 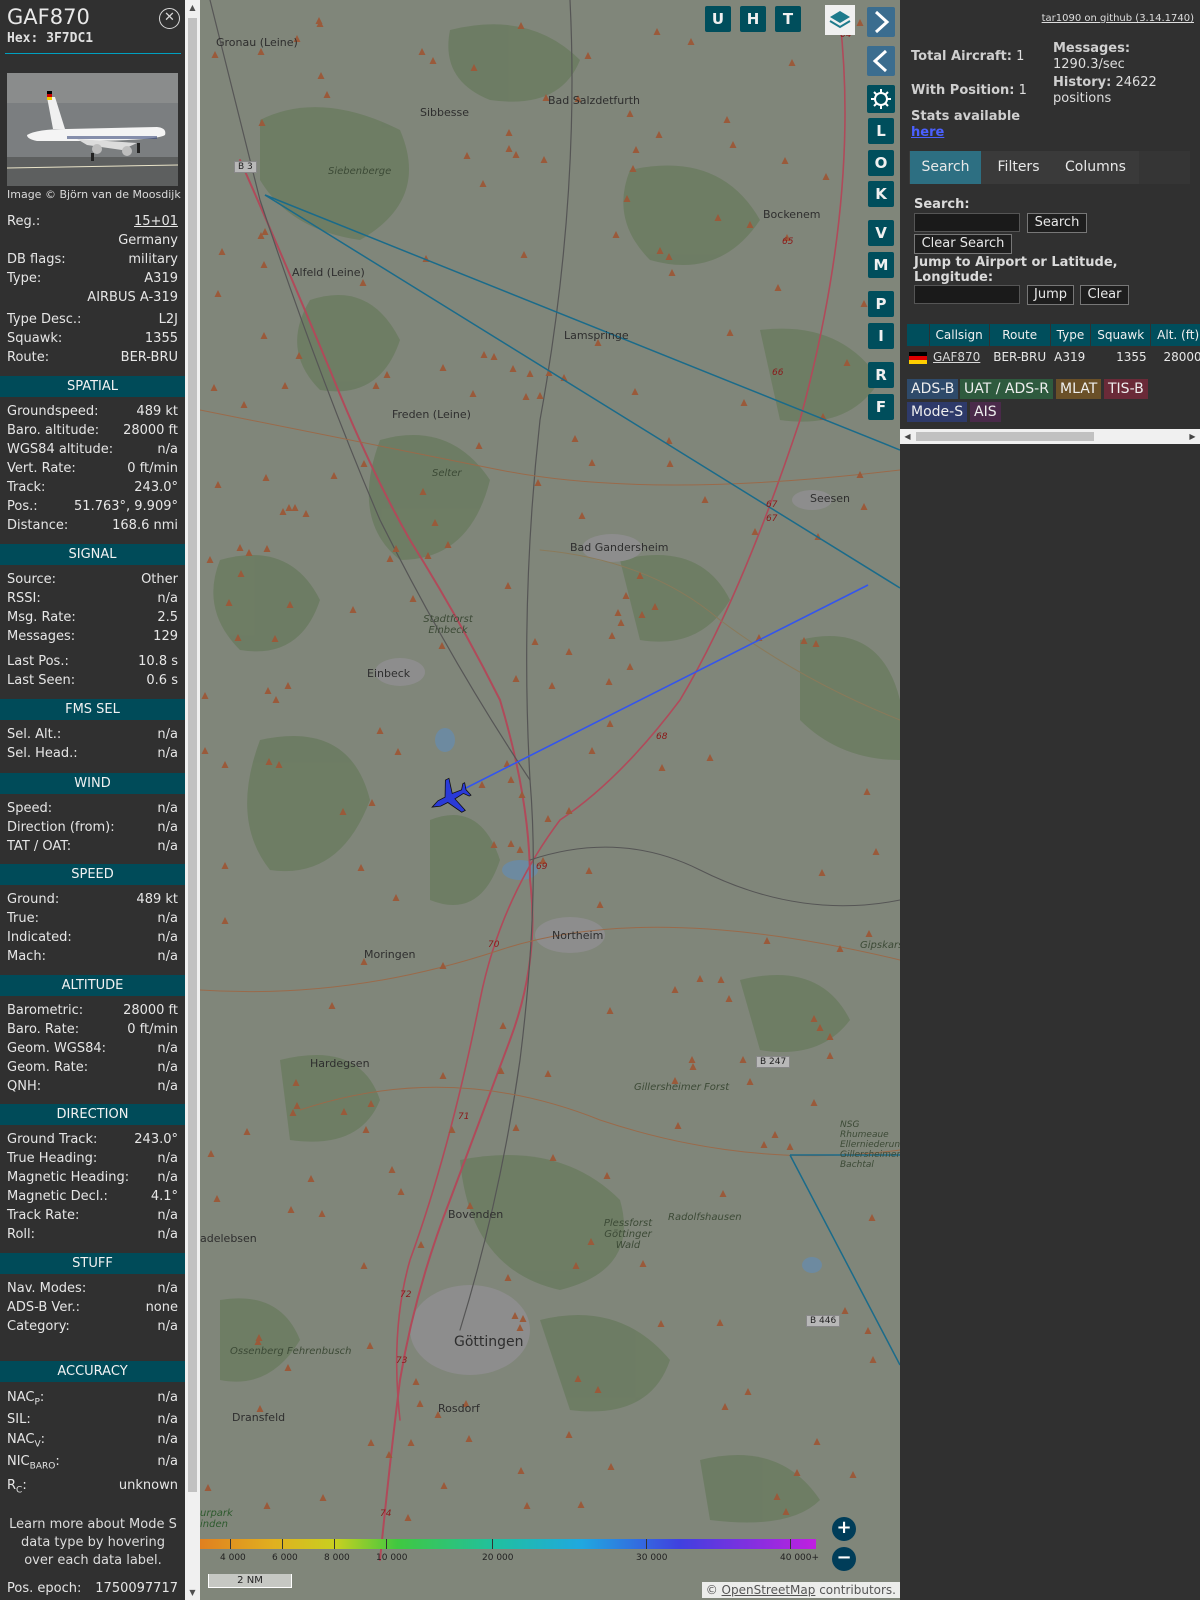 I want to click on row-callsign: GAF870, so click(x=959, y=357).